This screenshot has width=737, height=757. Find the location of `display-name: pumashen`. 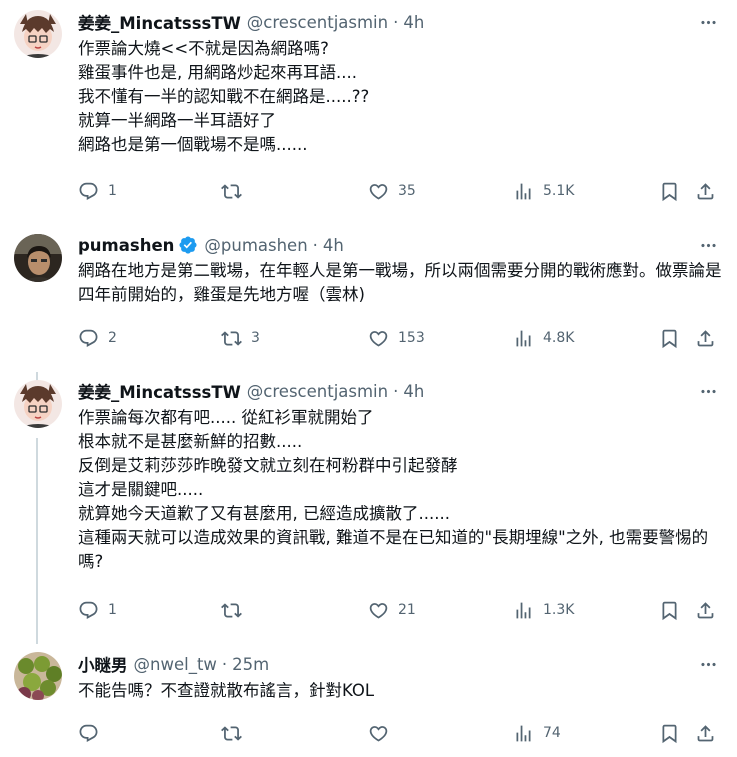

display-name: pumashen is located at coordinates (126, 245).